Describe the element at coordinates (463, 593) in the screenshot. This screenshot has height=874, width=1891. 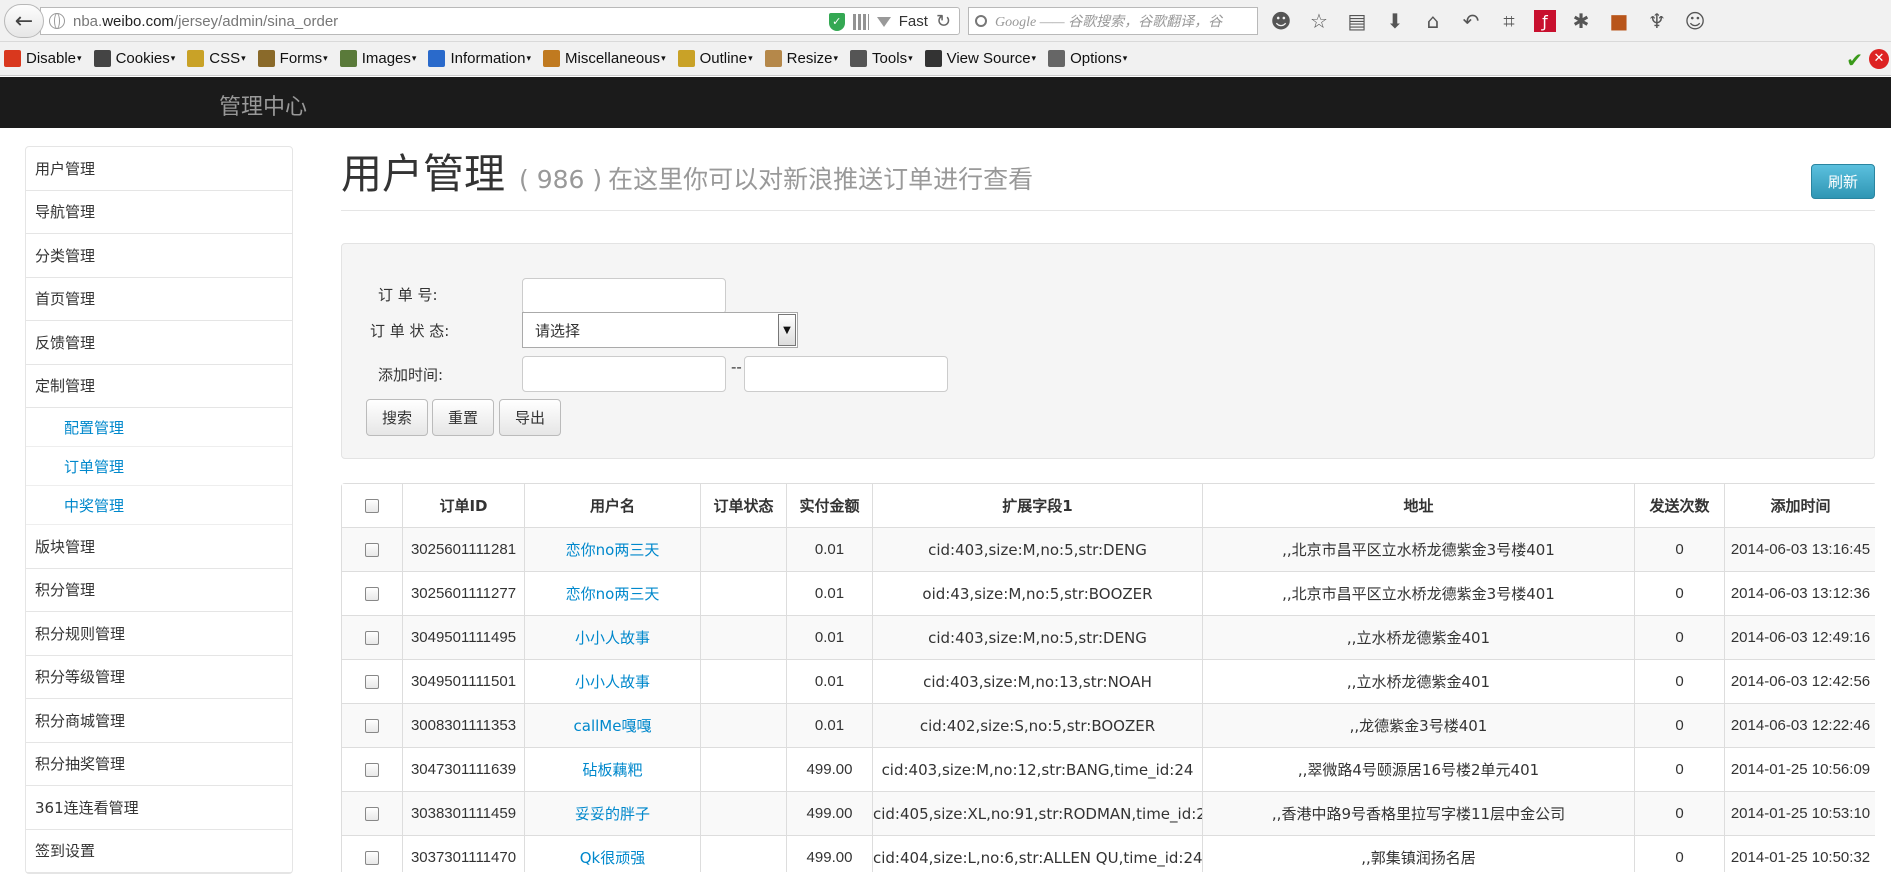
I see `order-id-cell: 3025601111277` at that location.